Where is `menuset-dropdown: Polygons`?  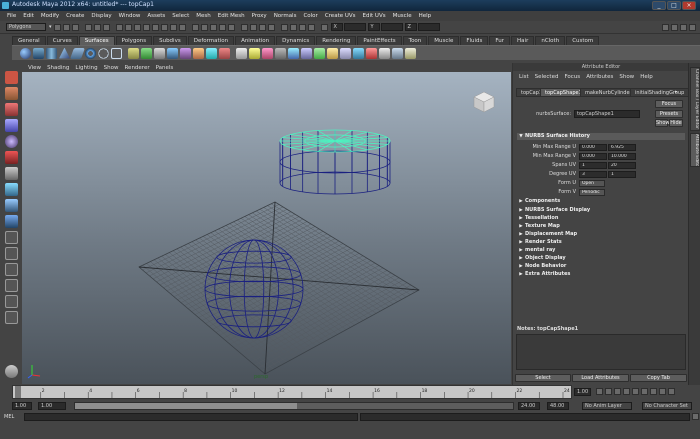
menuset-dropdown: Polygons is located at coordinates (26, 27).